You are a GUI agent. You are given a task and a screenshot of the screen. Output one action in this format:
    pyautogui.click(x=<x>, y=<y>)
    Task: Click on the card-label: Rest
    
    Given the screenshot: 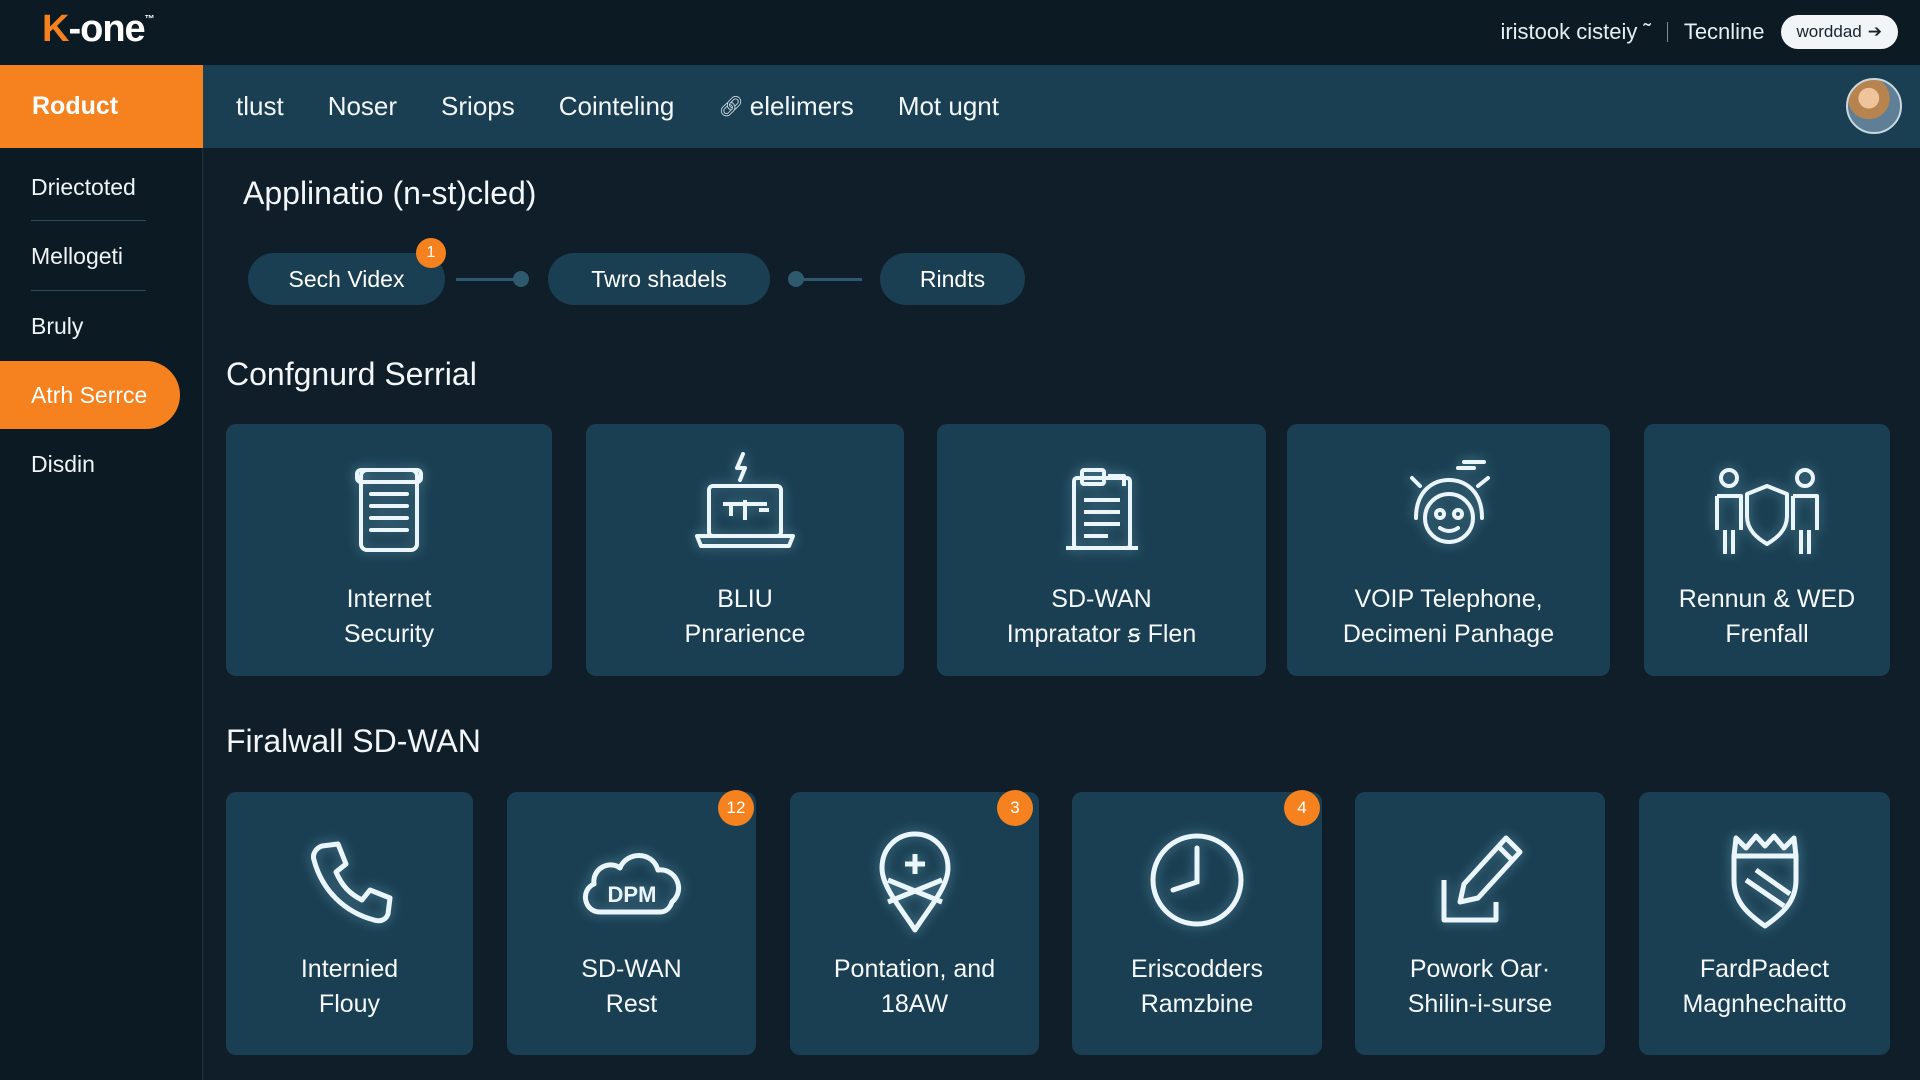 What is the action you would take?
    pyautogui.click(x=631, y=1004)
    